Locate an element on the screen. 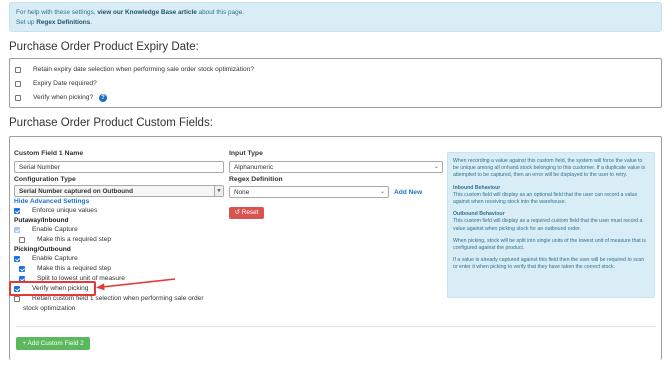  configuration-type-select: Serial Number captured on Outbound ▾ is located at coordinates (119, 191).